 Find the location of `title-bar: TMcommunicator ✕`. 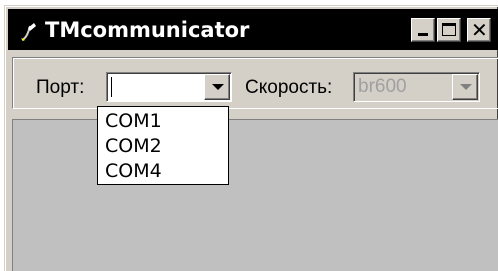

title-bar: TMcommunicator ✕ is located at coordinates (253, 29).